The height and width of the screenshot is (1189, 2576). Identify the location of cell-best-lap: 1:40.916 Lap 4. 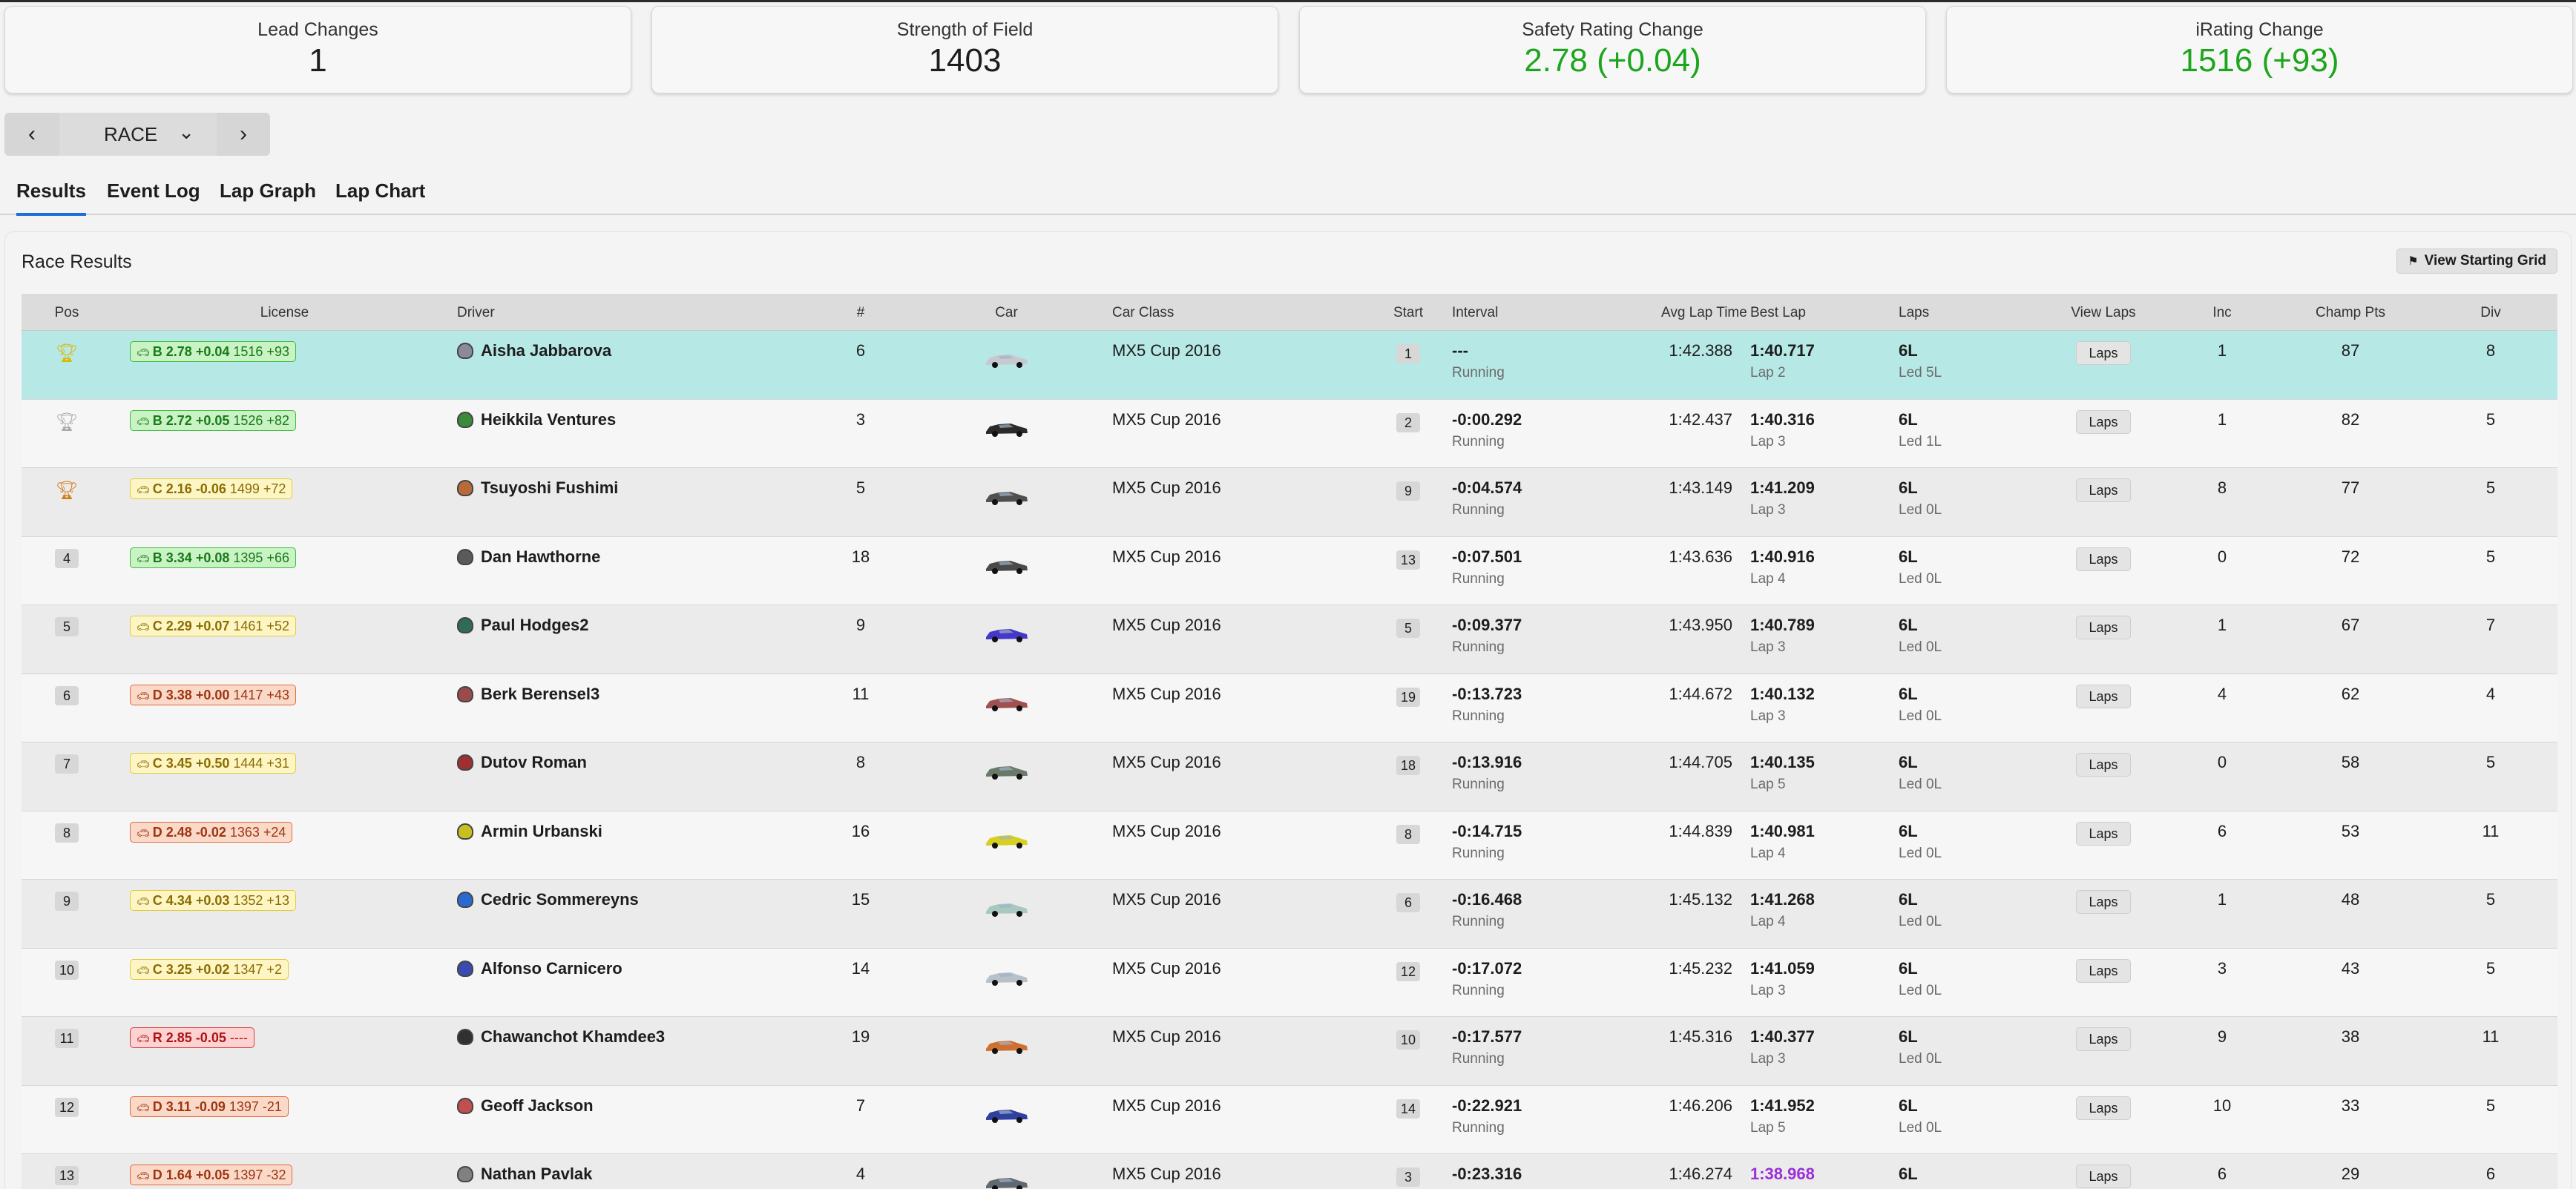
(1824, 570).